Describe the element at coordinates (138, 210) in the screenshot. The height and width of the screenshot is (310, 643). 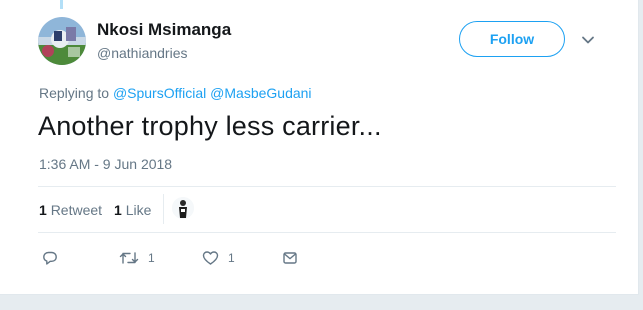
I see `like-stat-label: Like` at that location.